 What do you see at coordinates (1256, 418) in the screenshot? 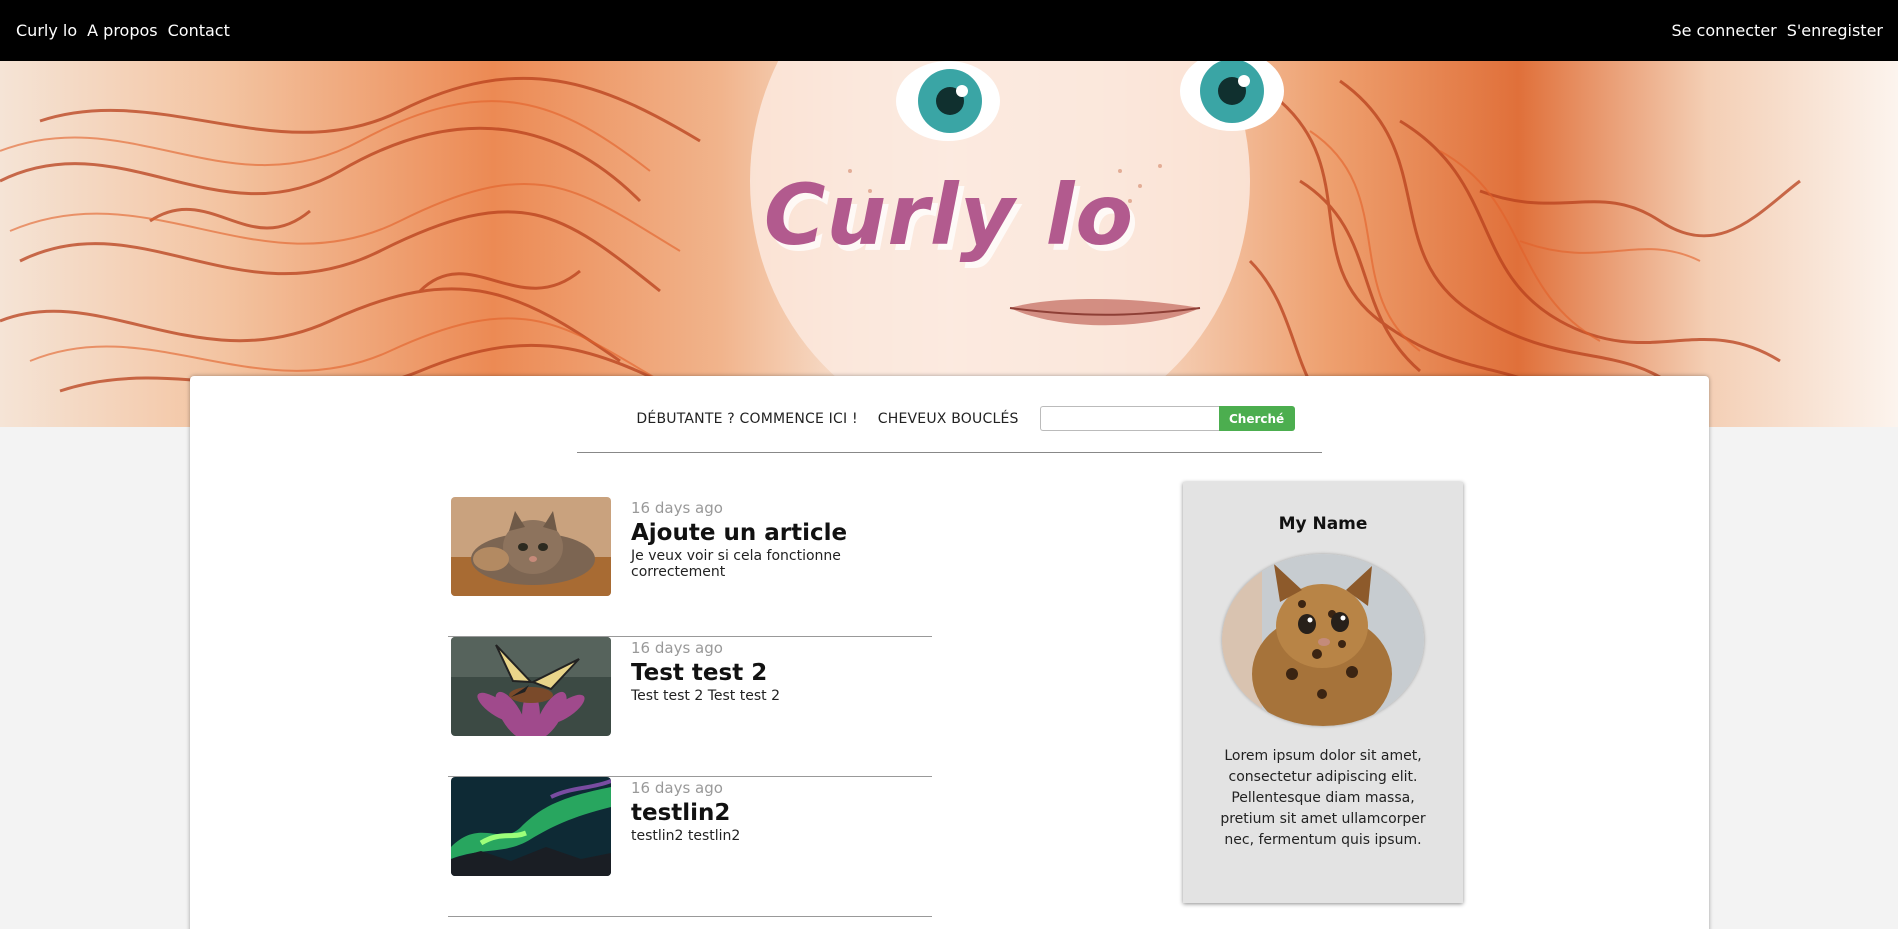
I see `search-button: Cherché` at bounding box center [1256, 418].